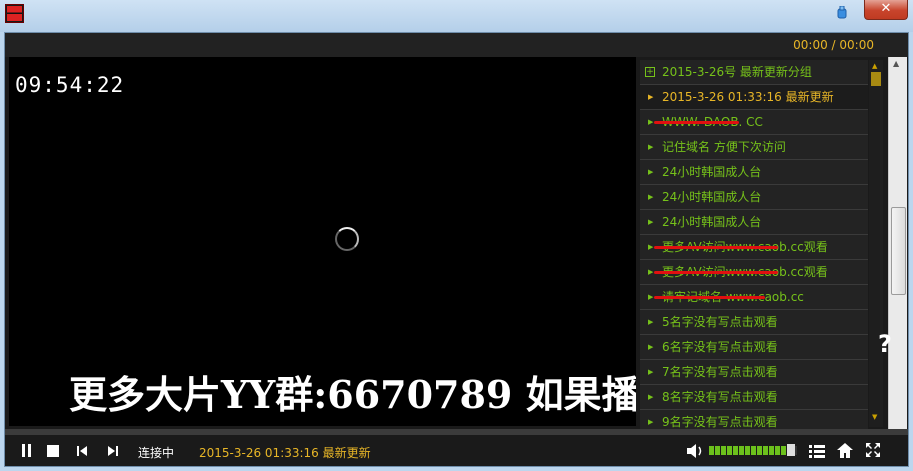 Image resolution: width=913 pixels, height=471 pixels. I want to click on volume-slider, so click(753, 450).